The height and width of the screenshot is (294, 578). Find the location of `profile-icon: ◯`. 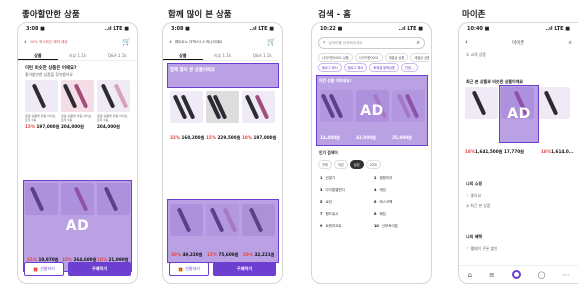

profile-icon: ◯ is located at coordinates (542, 275).